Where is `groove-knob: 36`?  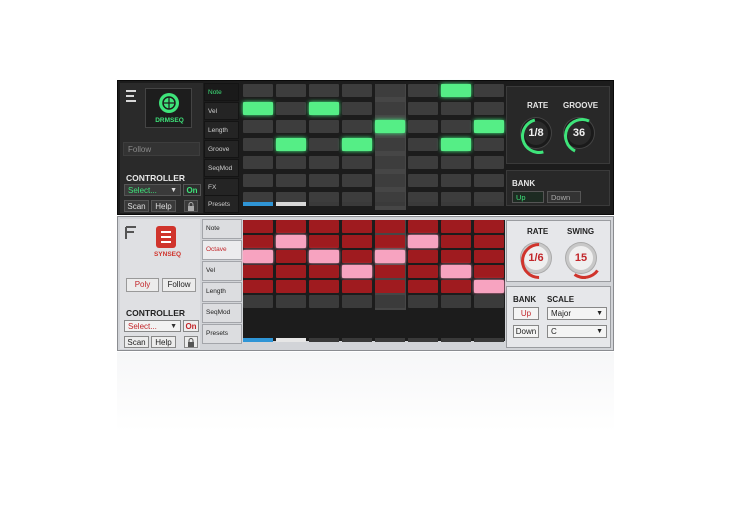 groove-knob: 36 is located at coordinates (582, 136).